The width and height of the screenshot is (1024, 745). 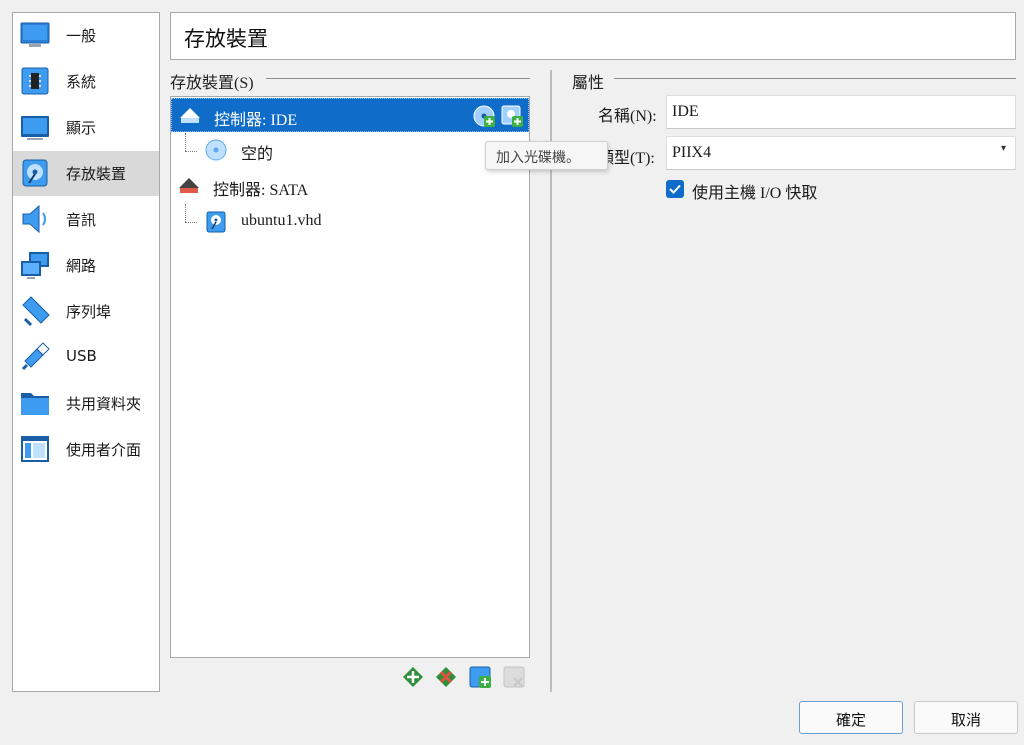 I want to click on sidebar-item-label: 存放裝置, so click(x=96, y=174).